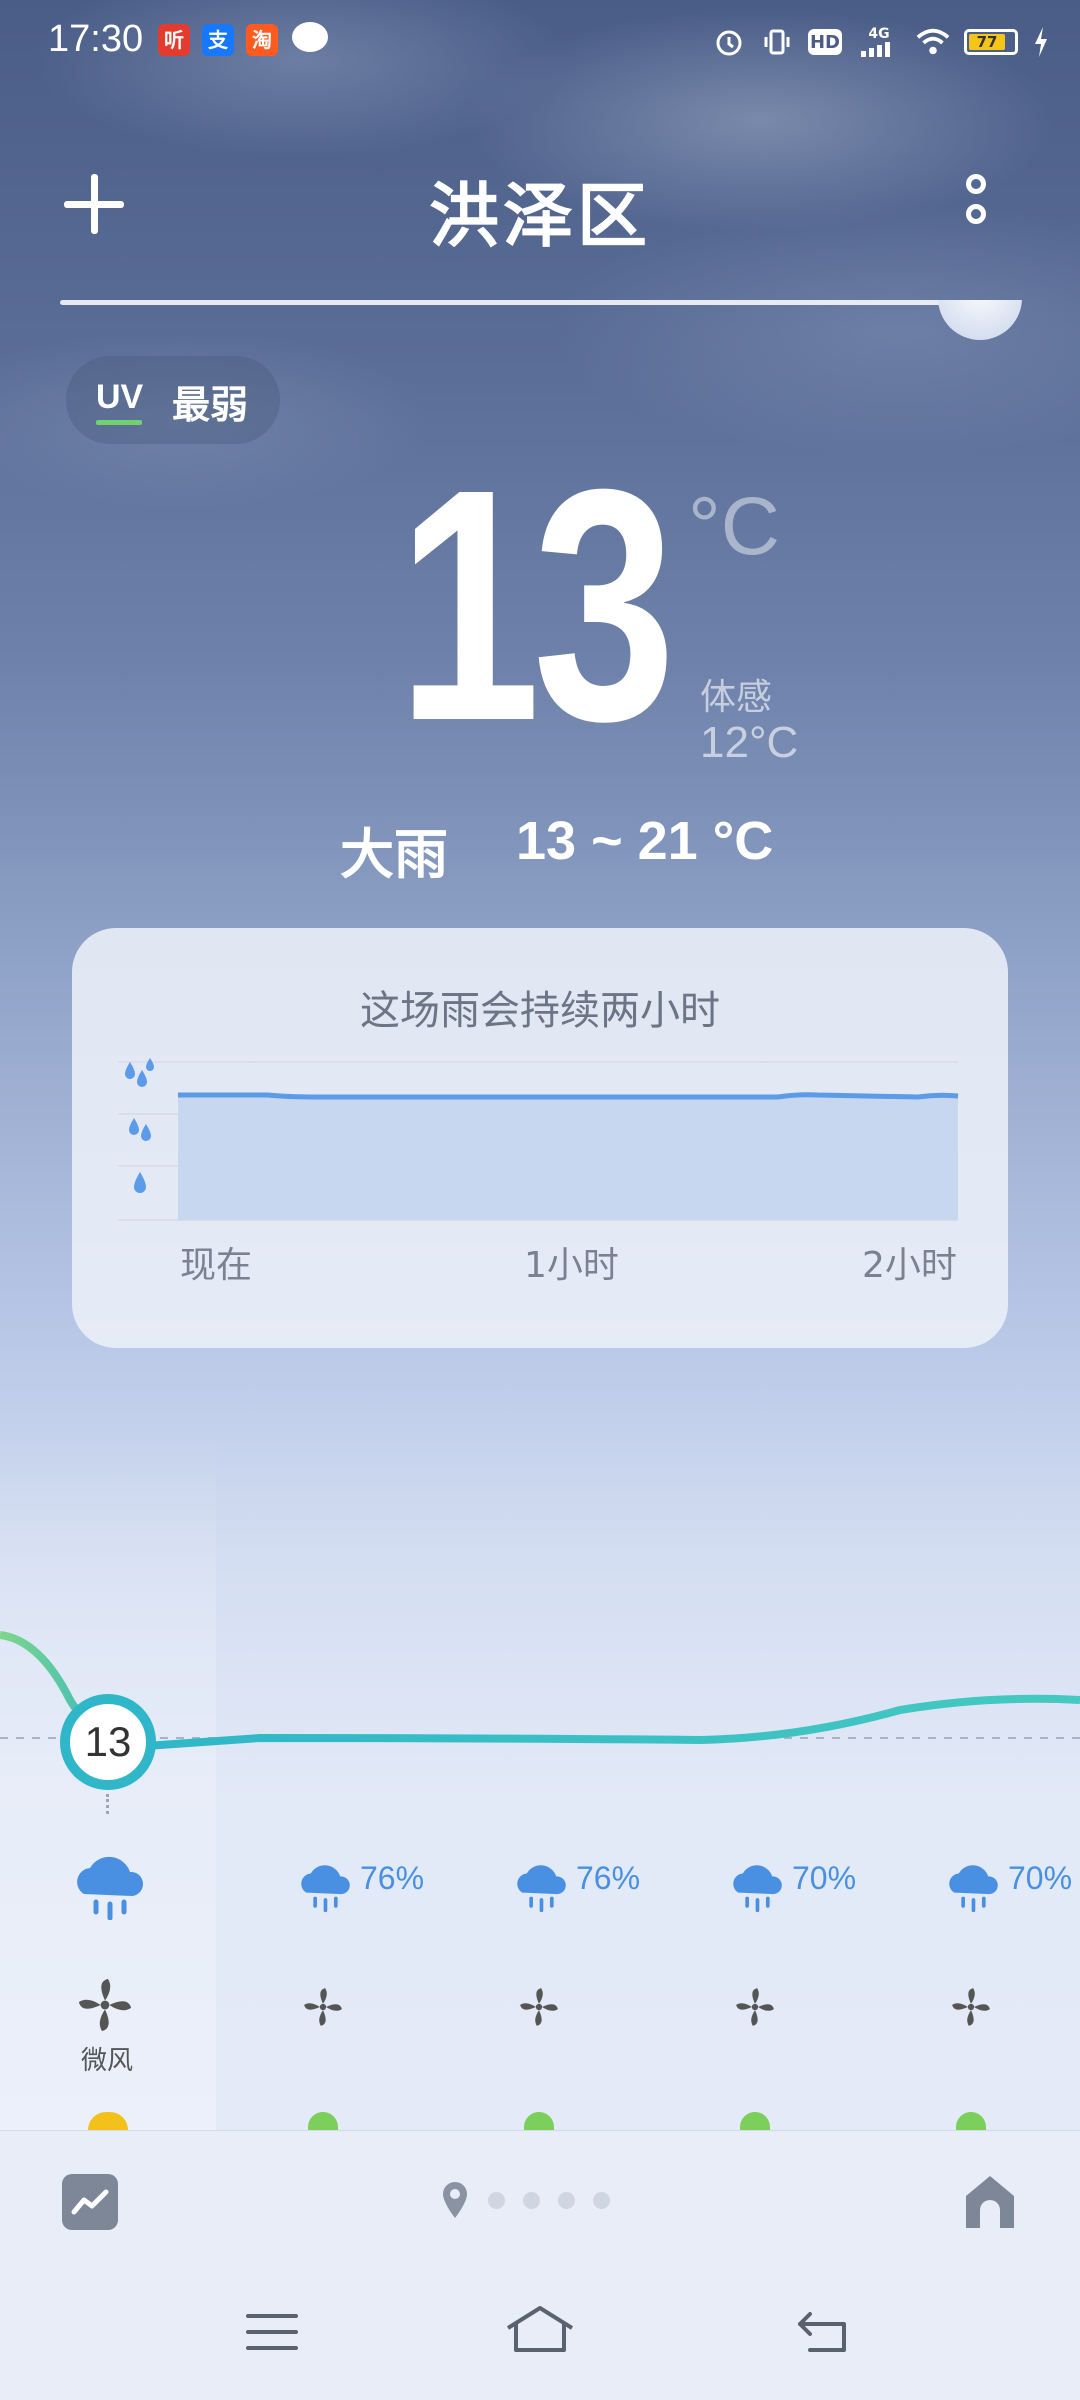  What do you see at coordinates (729, 42) in the screenshot?
I see `alarm-icon` at bounding box center [729, 42].